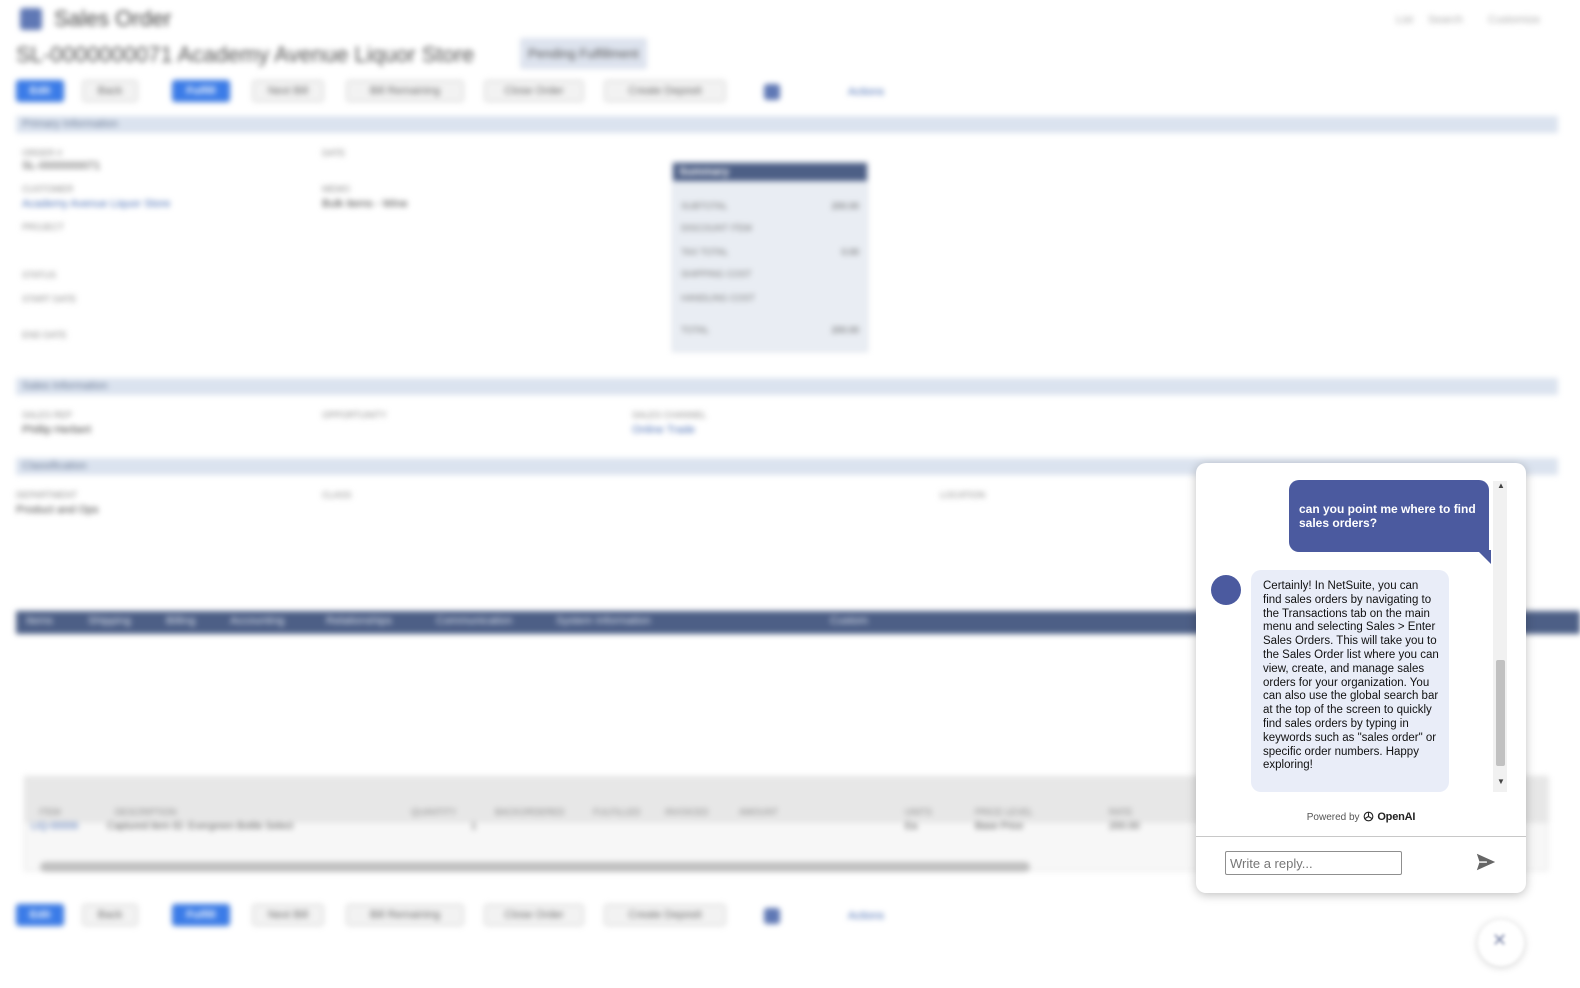  I want to click on header-link: Customize, so click(1514, 20).